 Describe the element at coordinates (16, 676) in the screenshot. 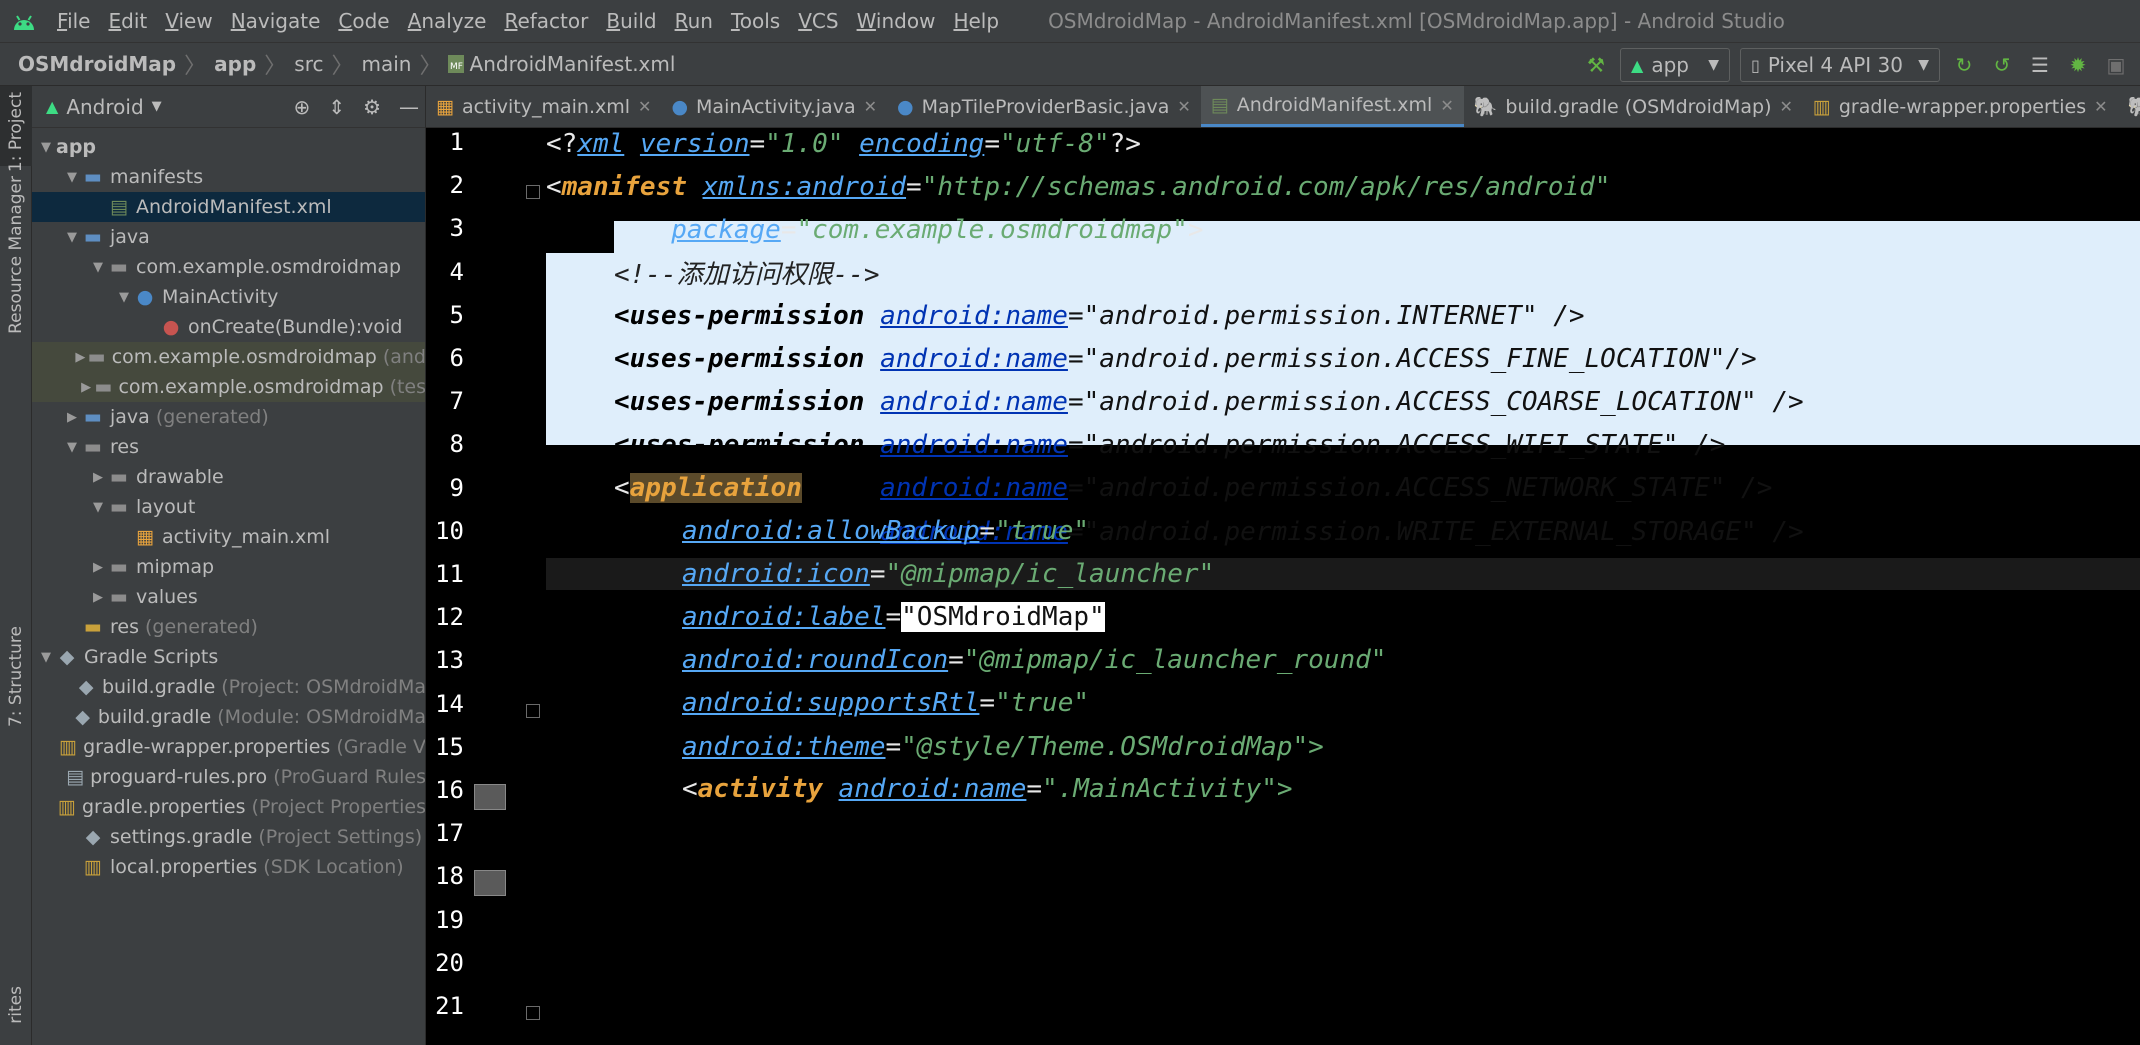

I see `tool-tab-structure: 7: Structure` at that location.